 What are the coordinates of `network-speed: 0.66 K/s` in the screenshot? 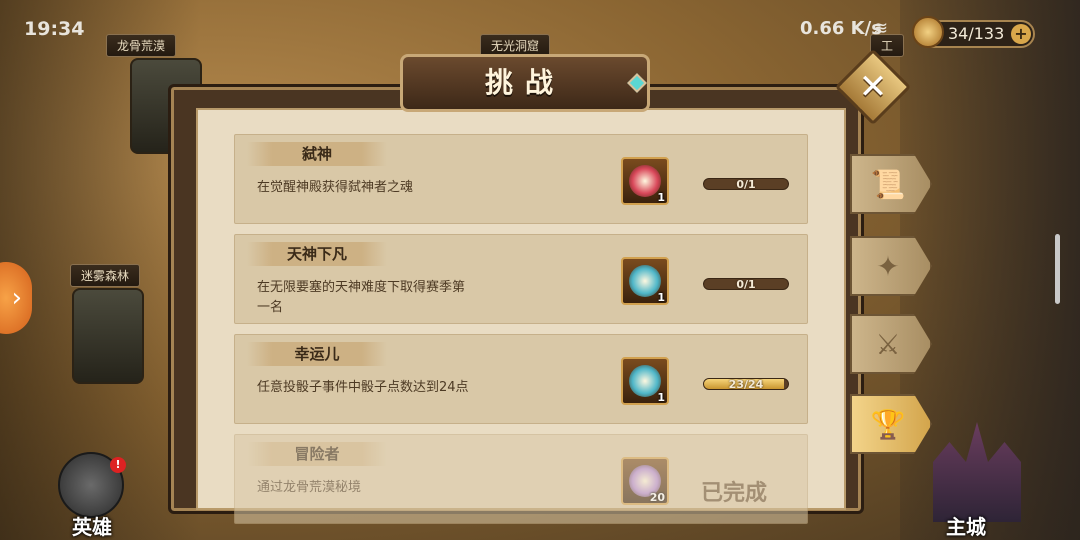 It's located at (841, 28).